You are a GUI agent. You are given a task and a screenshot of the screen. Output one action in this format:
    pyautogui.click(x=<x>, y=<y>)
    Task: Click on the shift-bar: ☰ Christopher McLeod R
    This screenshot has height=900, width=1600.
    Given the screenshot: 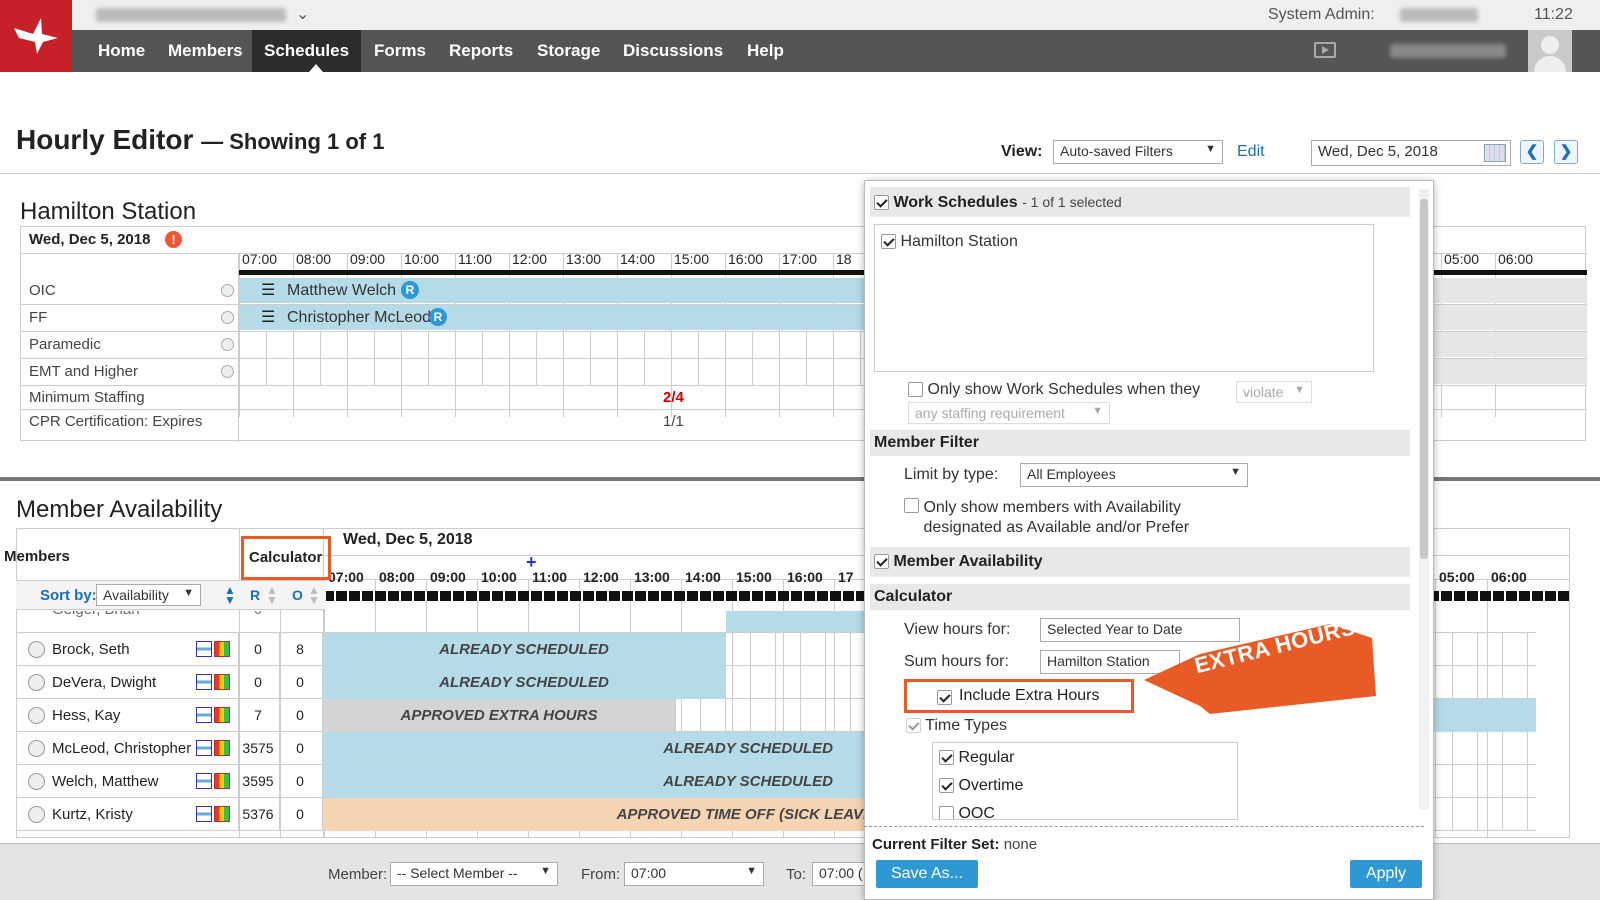 What is the action you would take?
    pyautogui.click(x=563, y=317)
    